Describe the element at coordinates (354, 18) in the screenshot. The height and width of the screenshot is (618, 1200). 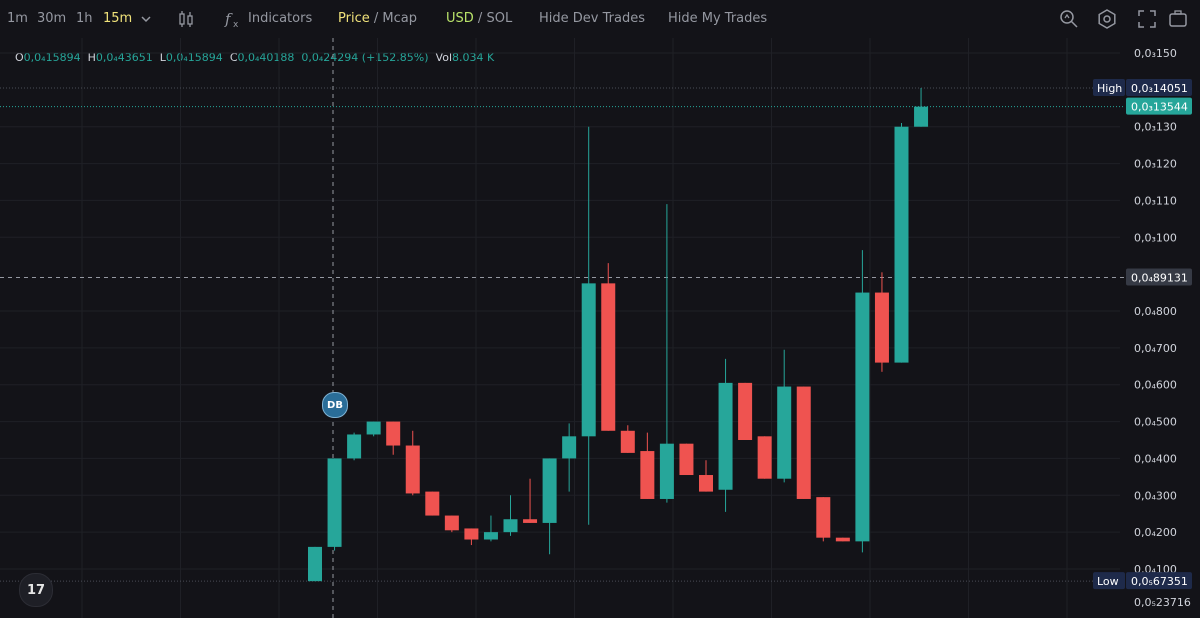
I see `price-option: Price` at that location.